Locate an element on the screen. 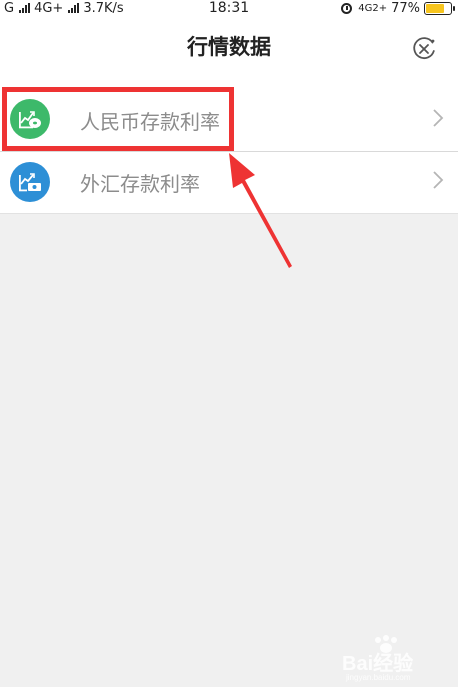 This screenshot has width=458, height=687. watermark: Bai经验 jingyan.baidu.com is located at coordinates (395, 657).